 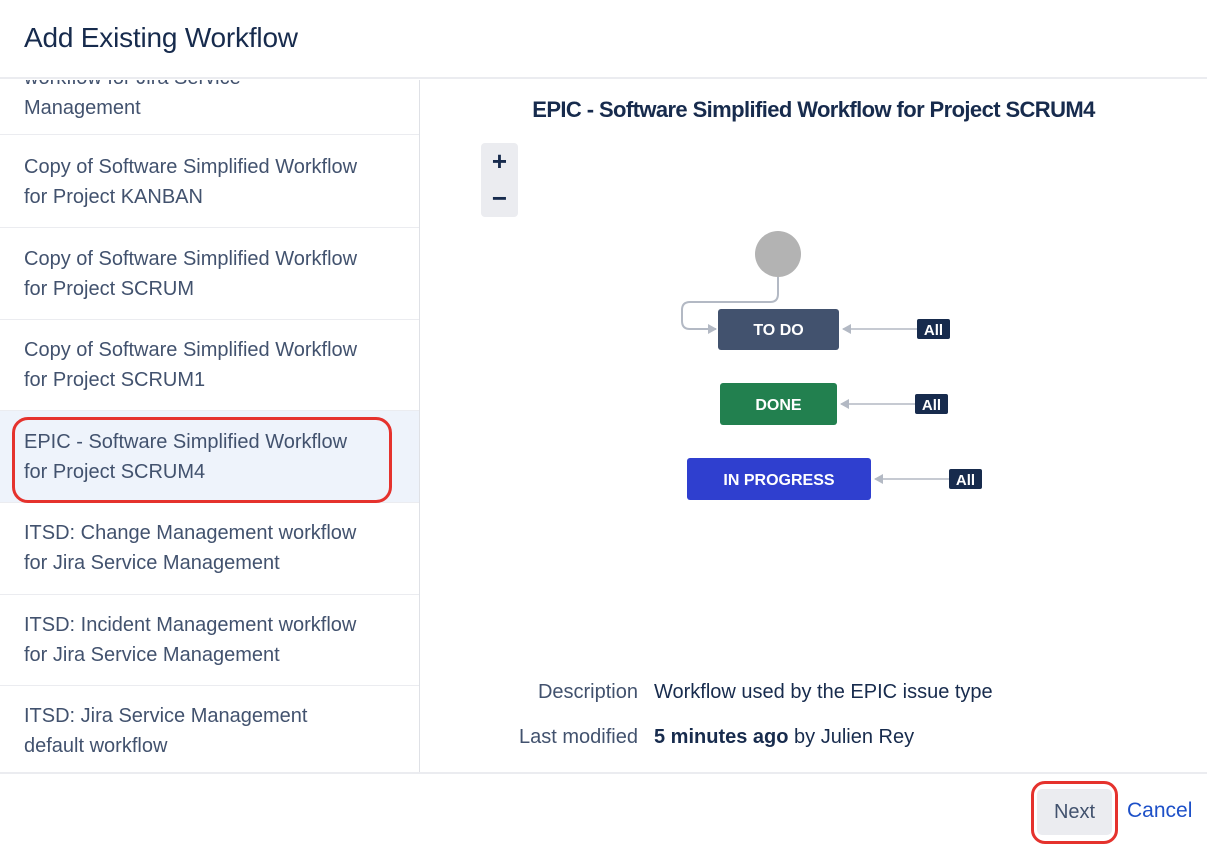 I want to click on next-button: Next, so click(x=1074, y=812).